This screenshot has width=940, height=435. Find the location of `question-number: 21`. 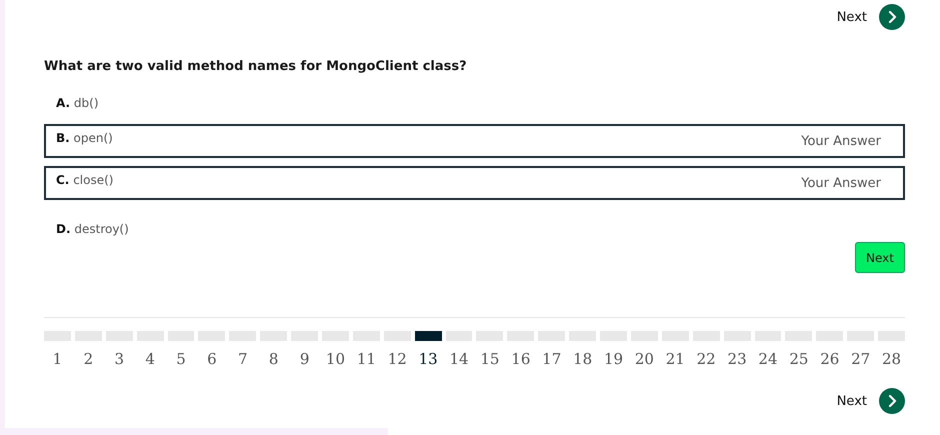

question-number: 21 is located at coordinates (675, 359).